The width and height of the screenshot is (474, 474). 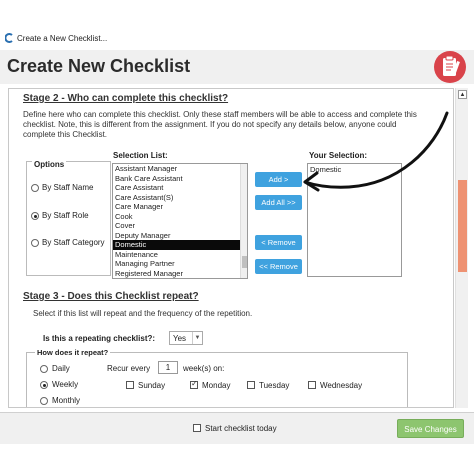 I want to click on page-header: Create New Checklist, so click(x=237, y=67).